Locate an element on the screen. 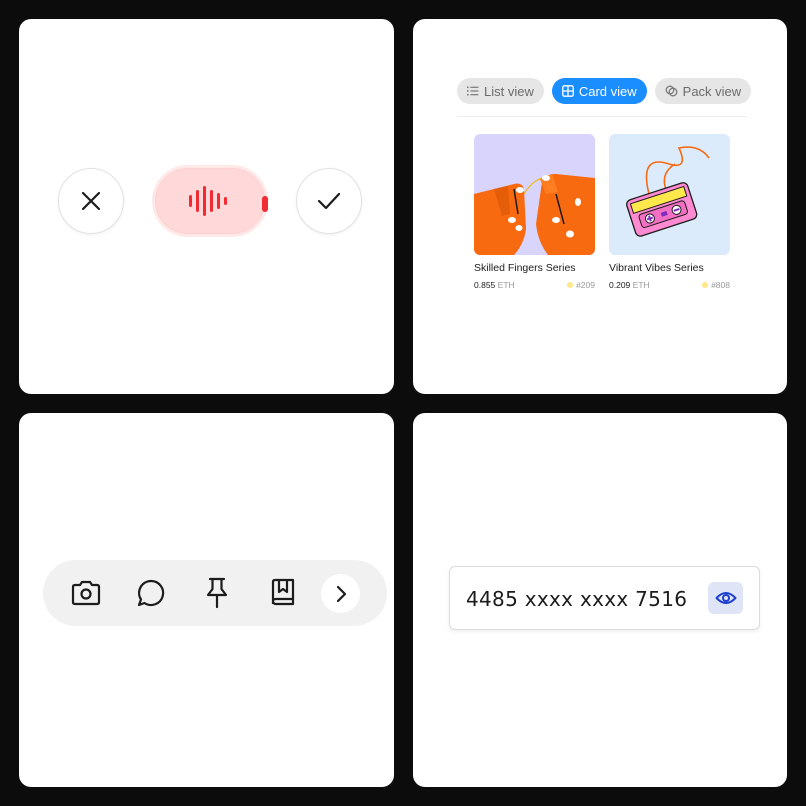 Image resolution: width=806 pixels, height=806 pixels. card-number: #209 is located at coordinates (581, 285).